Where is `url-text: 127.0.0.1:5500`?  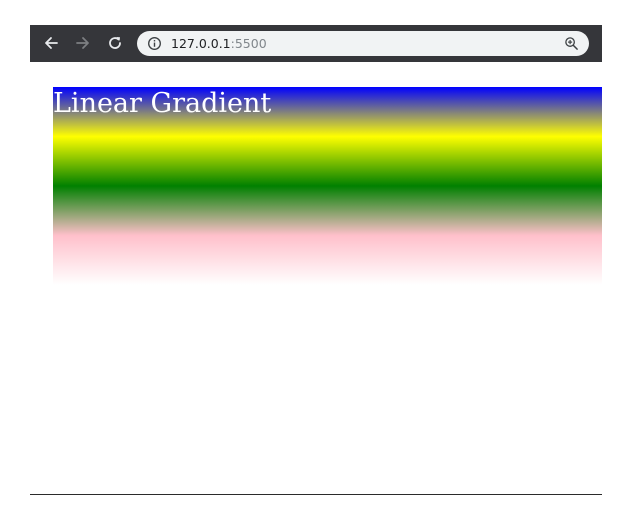 url-text: 127.0.0.1:5500 is located at coordinates (219, 43).